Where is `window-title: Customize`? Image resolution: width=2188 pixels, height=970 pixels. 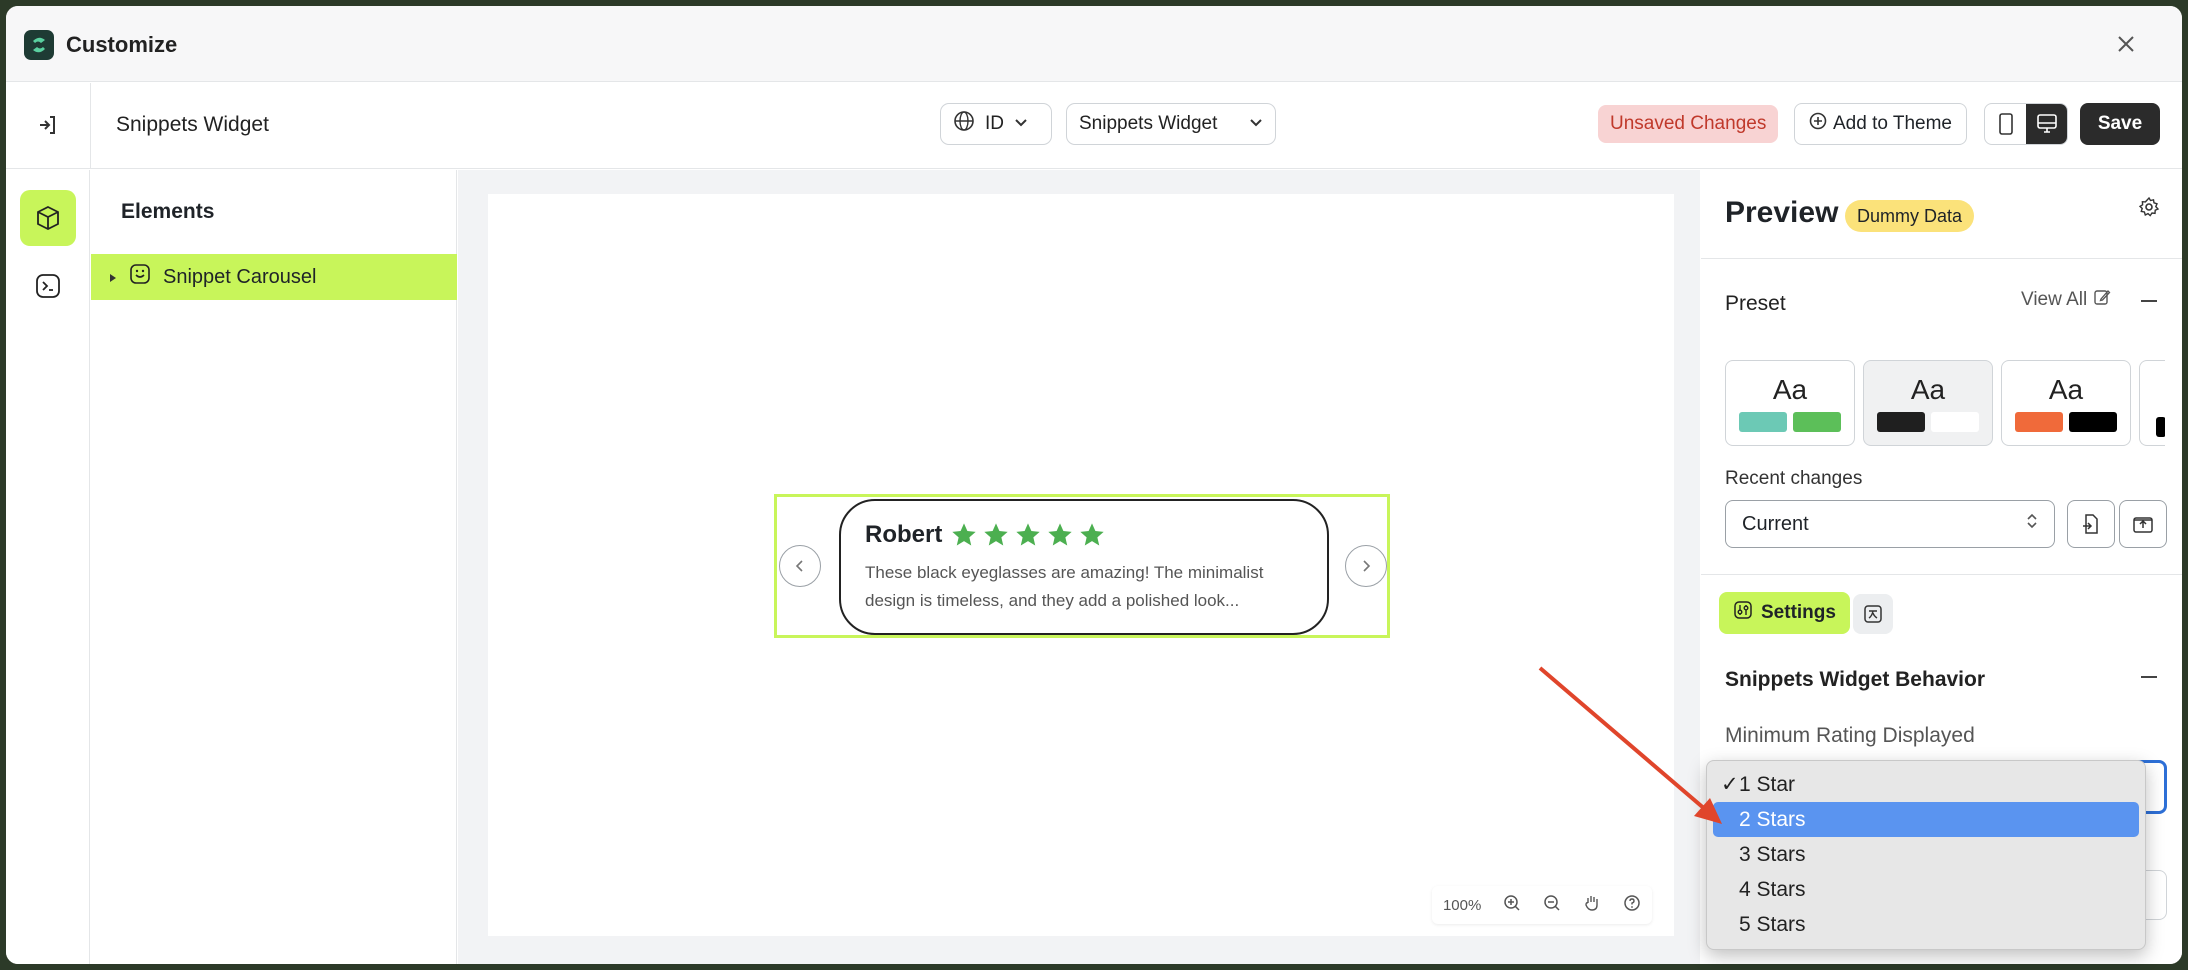 window-title: Customize is located at coordinates (122, 44).